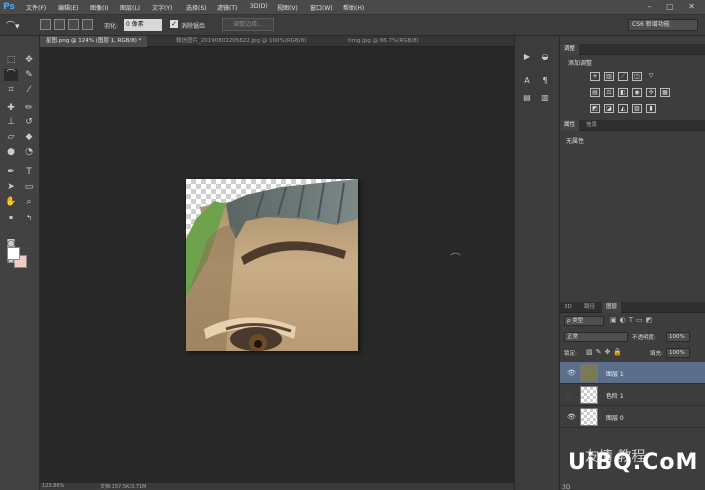 The height and width of the screenshot is (490, 705). What do you see at coordinates (527, 81) in the screenshot?
I see `character-icon: A` at bounding box center [527, 81].